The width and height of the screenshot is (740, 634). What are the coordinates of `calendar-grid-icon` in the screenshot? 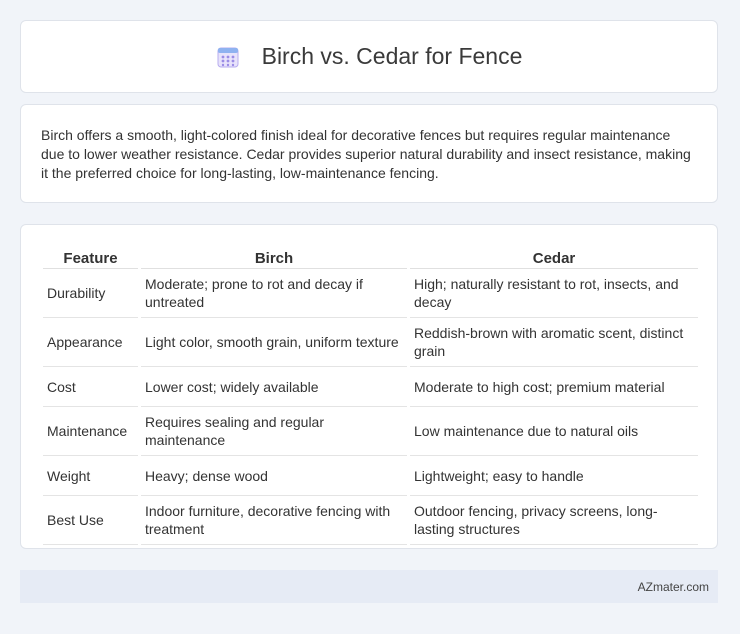 It's located at (228, 57).